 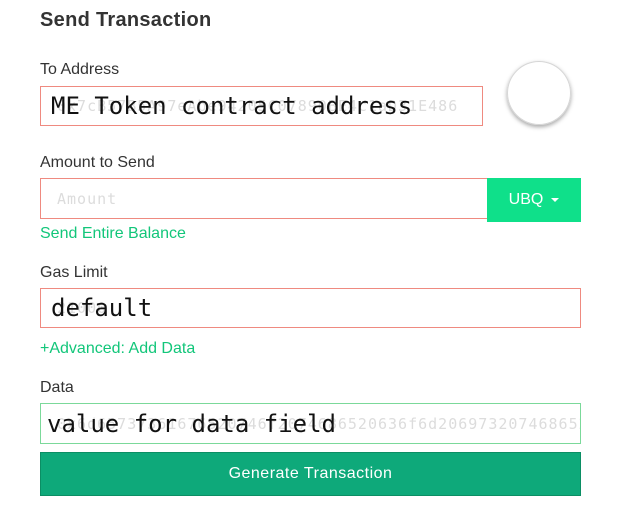 I want to click on page-title: Send Transaction, so click(x=126, y=20).